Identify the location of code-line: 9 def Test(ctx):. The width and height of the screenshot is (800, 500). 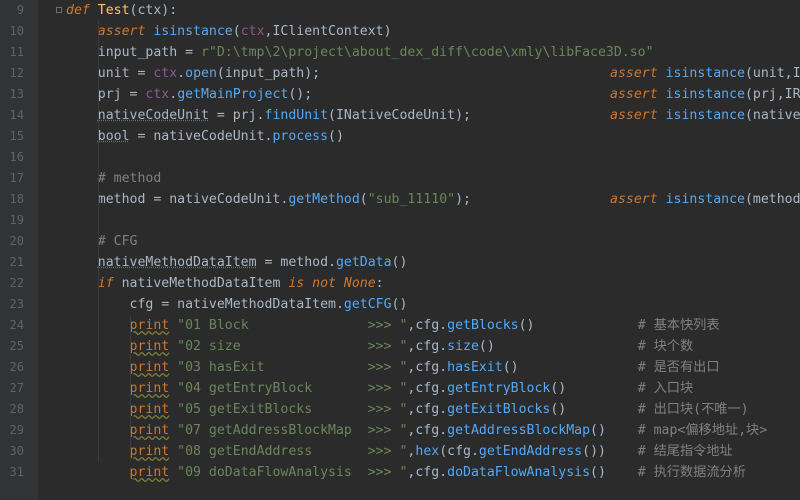
(400, 10).